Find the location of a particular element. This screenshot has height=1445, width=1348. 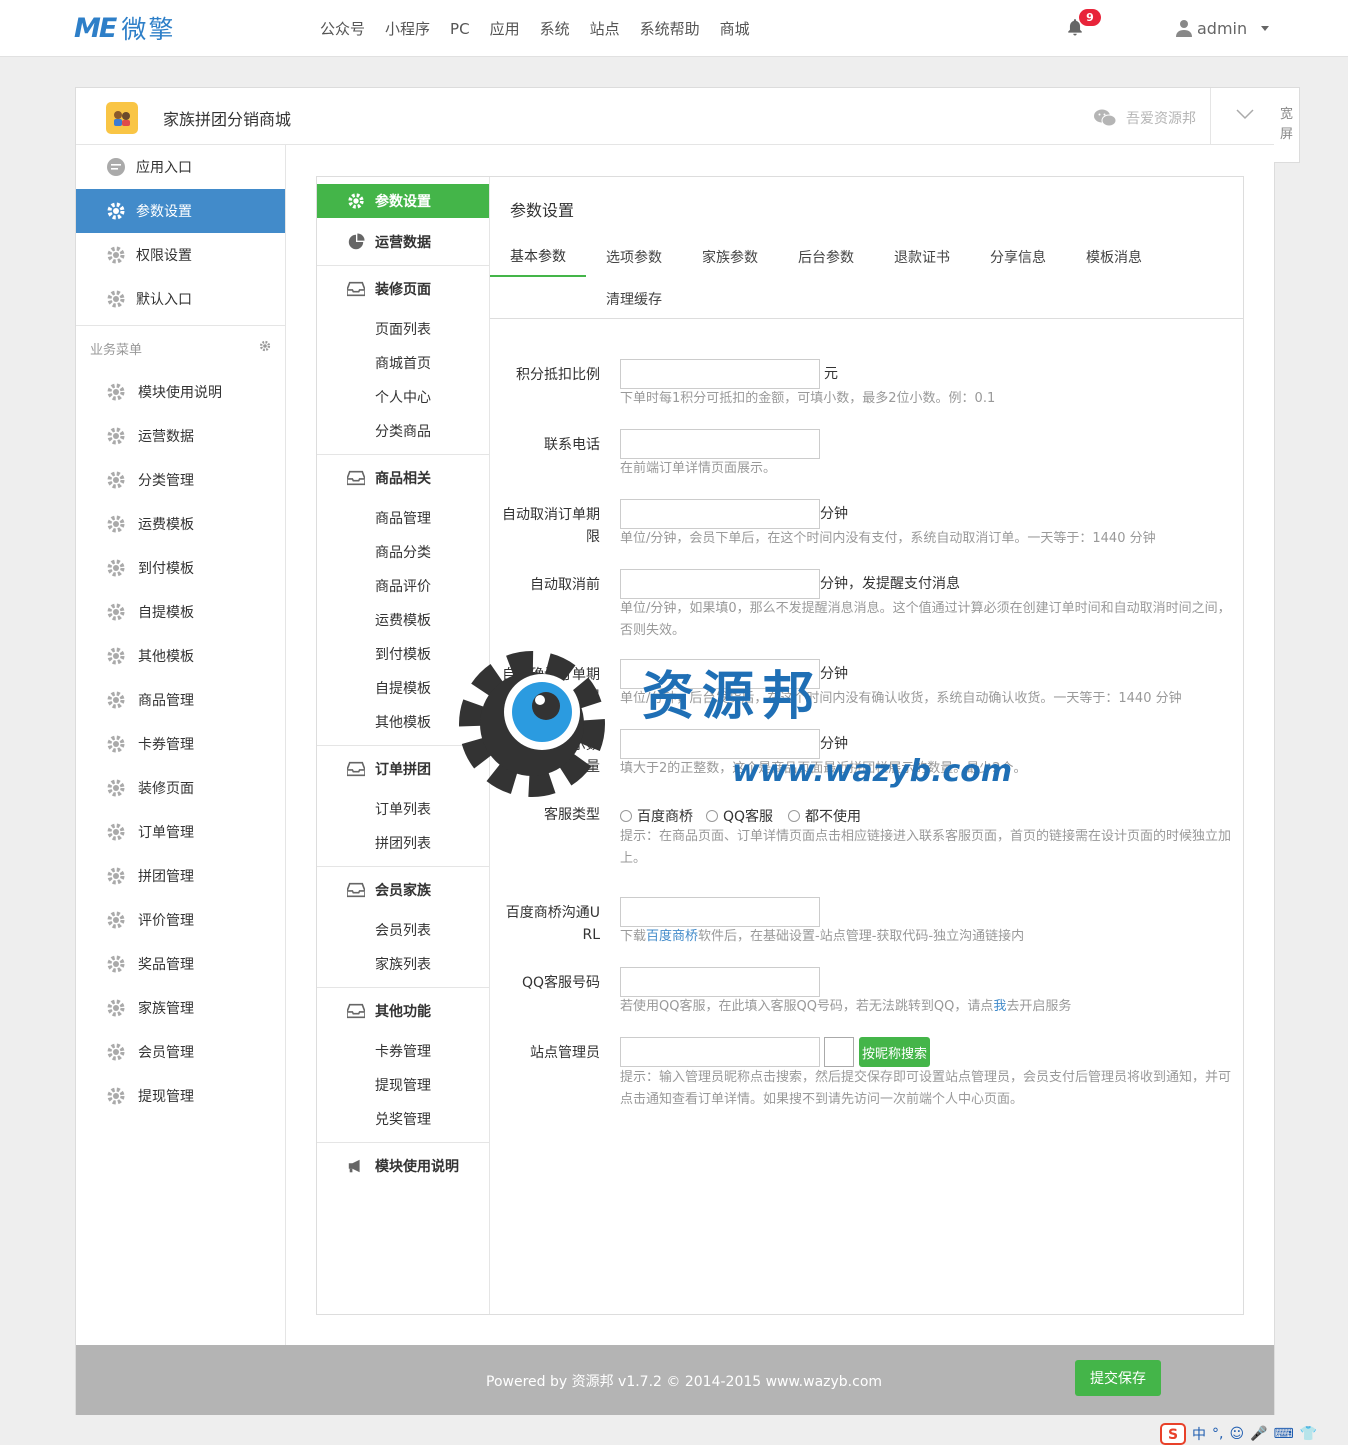

sidebar-business-item: 装修页面 is located at coordinates (180, 788).